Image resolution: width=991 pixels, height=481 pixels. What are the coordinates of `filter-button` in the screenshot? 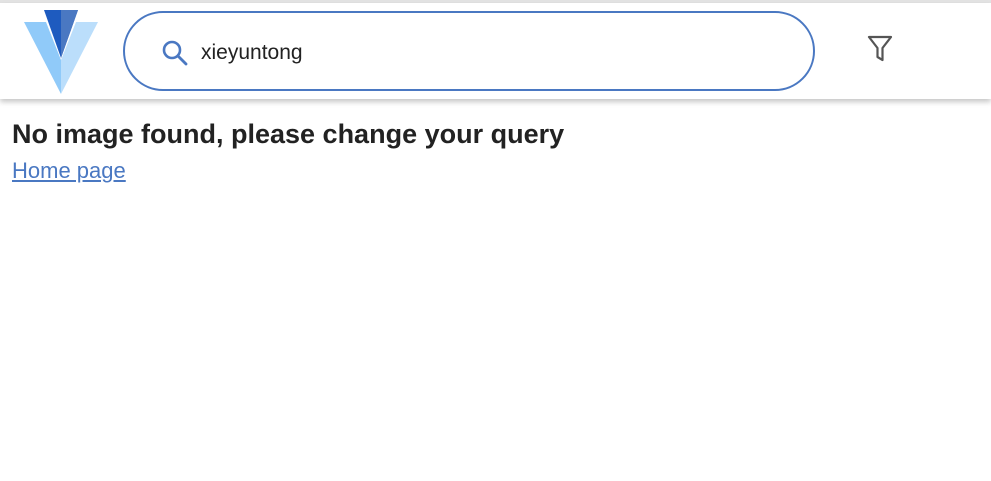 It's located at (880, 51).